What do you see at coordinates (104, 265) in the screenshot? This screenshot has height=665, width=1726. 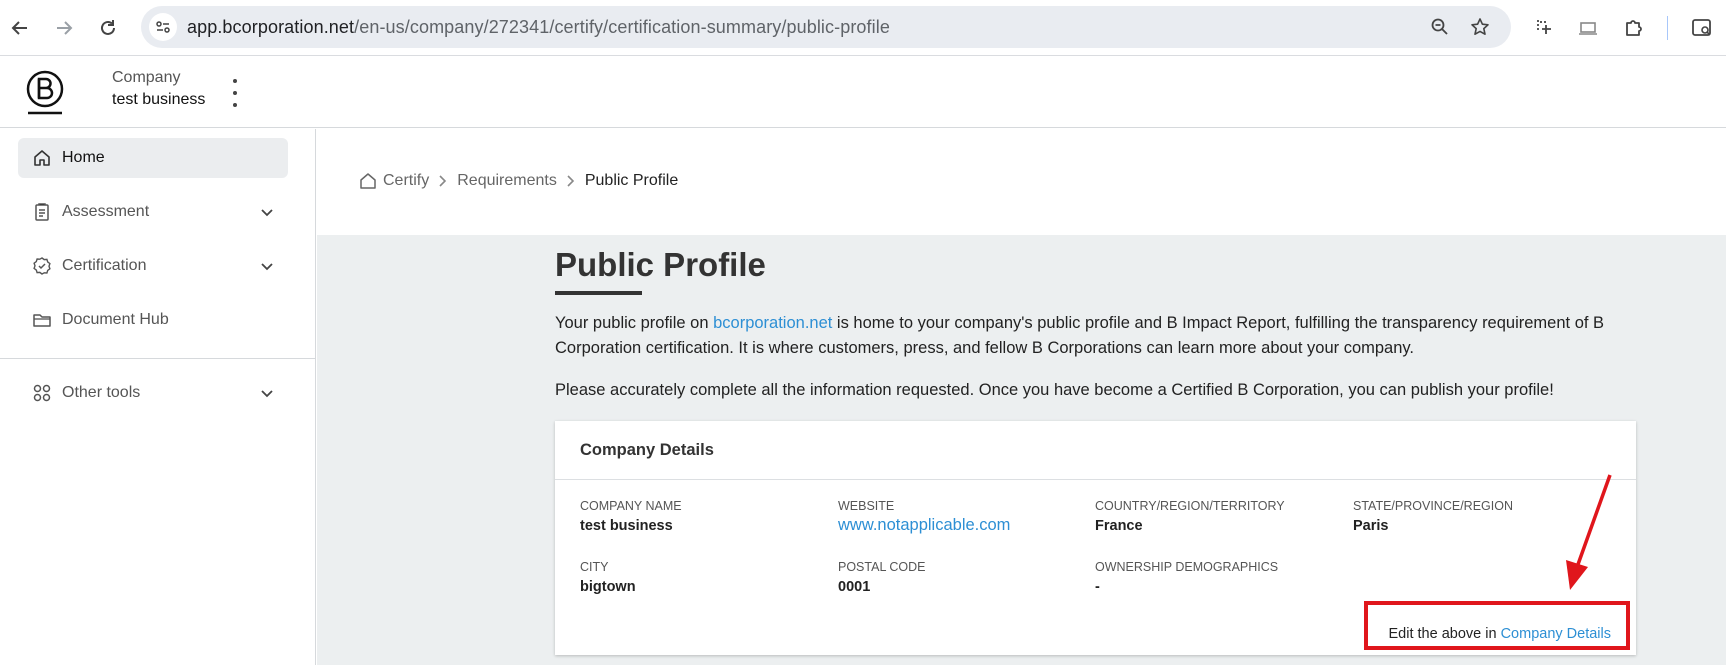 I see `sidebar-item-label: Certification` at bounding box center [104, 265].